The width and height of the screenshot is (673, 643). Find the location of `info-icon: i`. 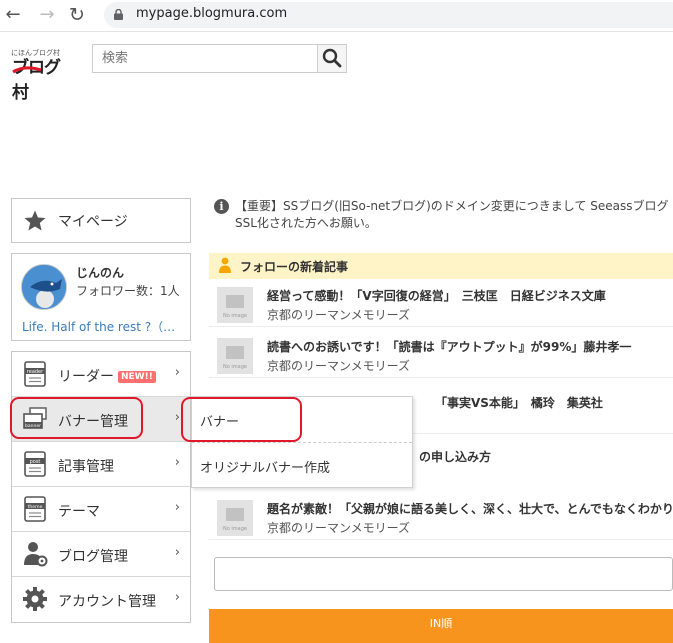

info-icon: i is located at coordinates (221, 206).